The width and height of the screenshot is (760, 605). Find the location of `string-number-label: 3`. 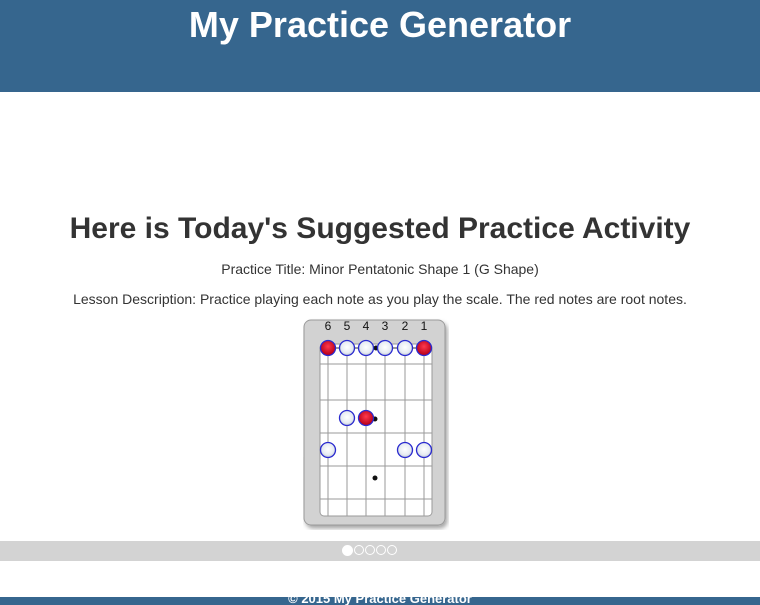

string-number-label: 3 is located at coordinates (385, 326).